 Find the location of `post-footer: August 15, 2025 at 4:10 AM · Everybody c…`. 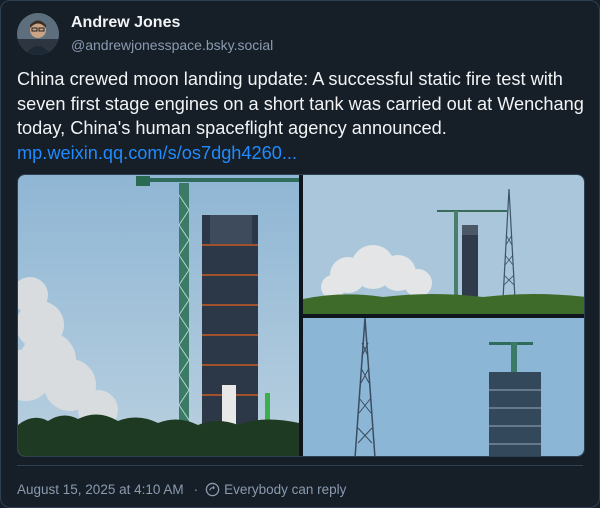

post-footer: August 15, 2025 at 4:10 AM · Everybody c… is located at coordinates (181, 489).